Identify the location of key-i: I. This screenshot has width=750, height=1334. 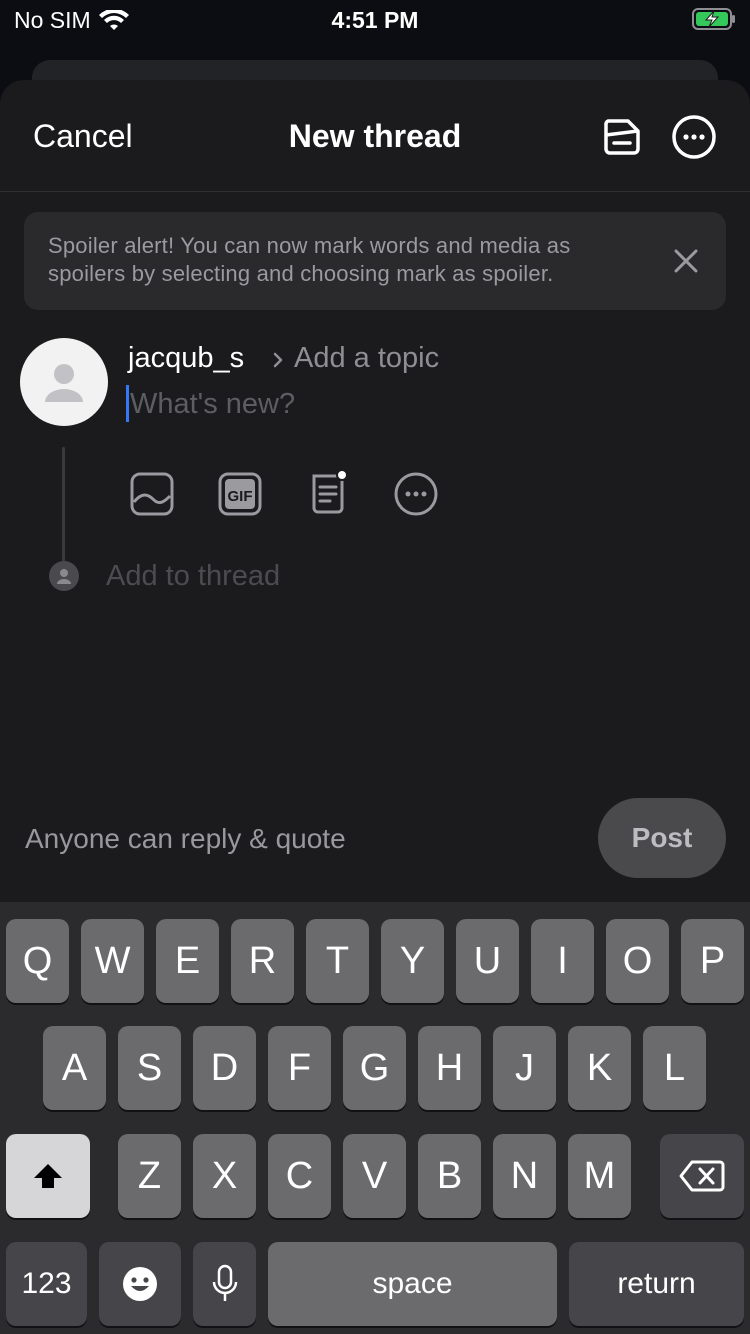
(562, 961).